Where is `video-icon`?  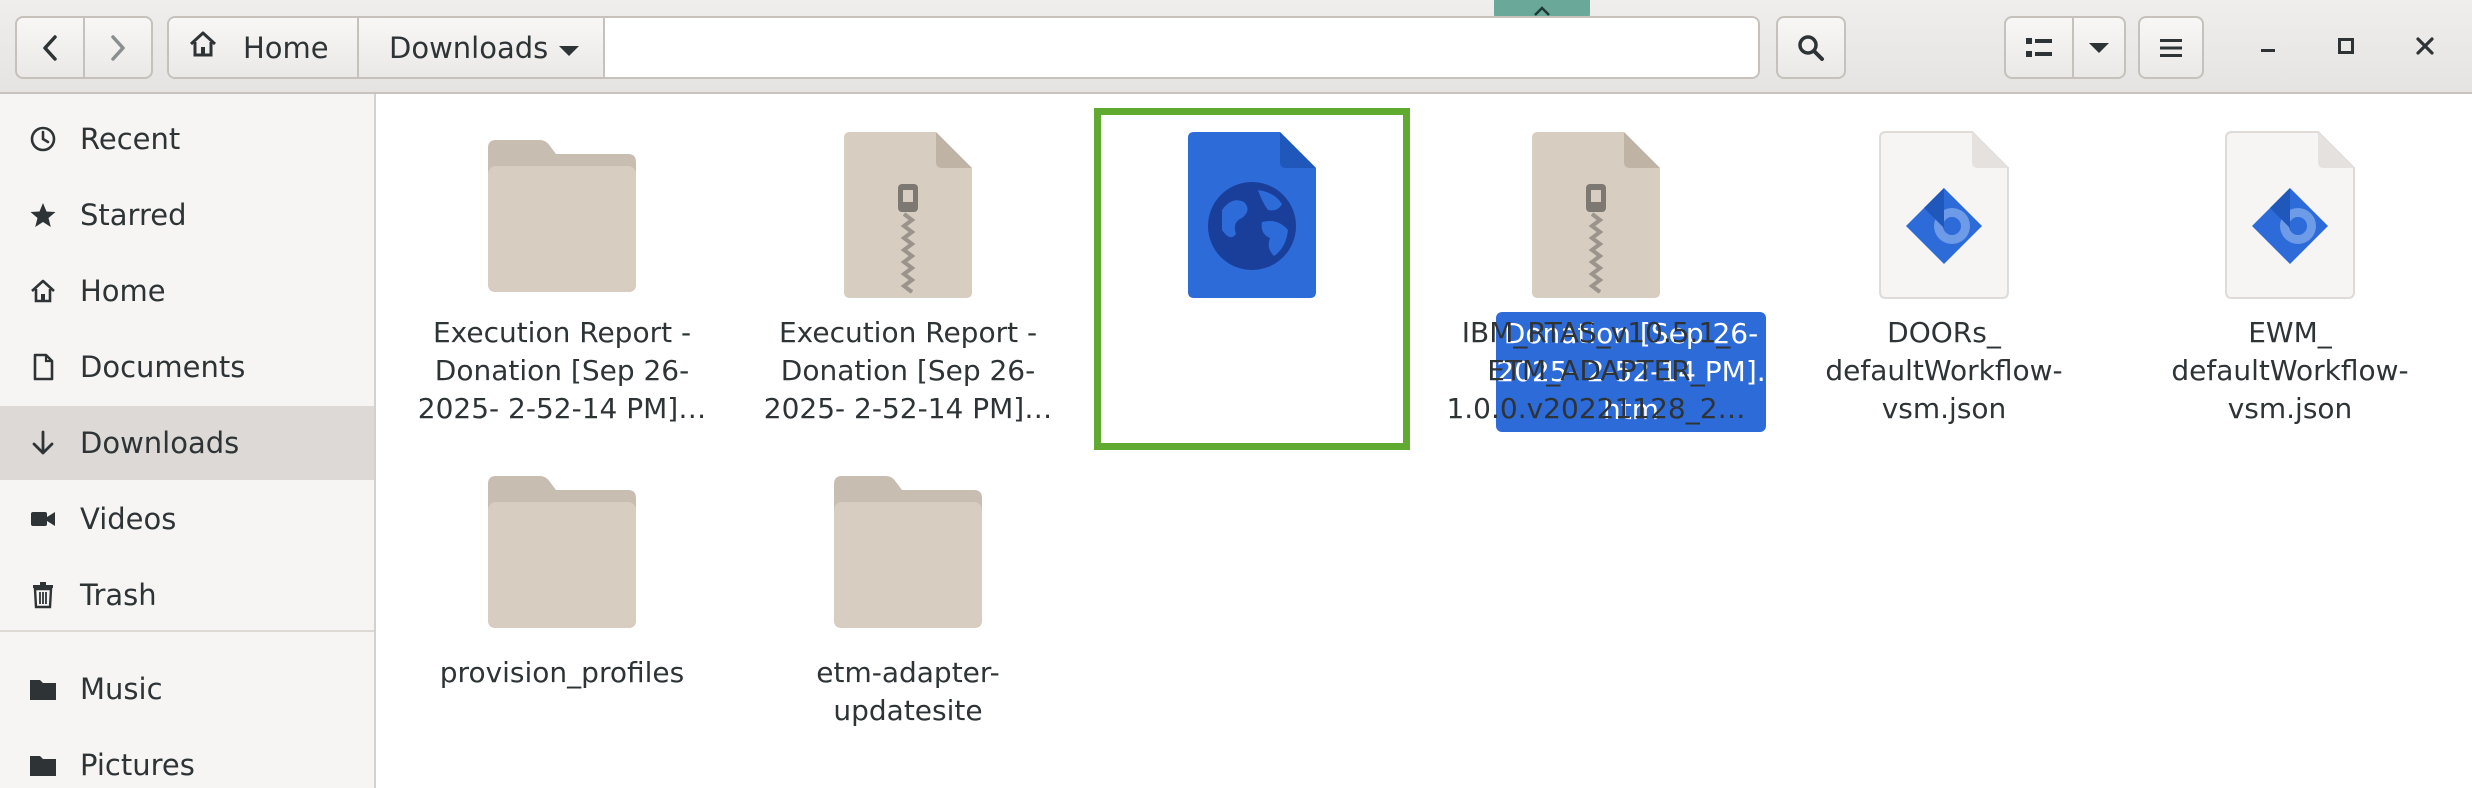
video-icon is located at coordinates (43, 519).